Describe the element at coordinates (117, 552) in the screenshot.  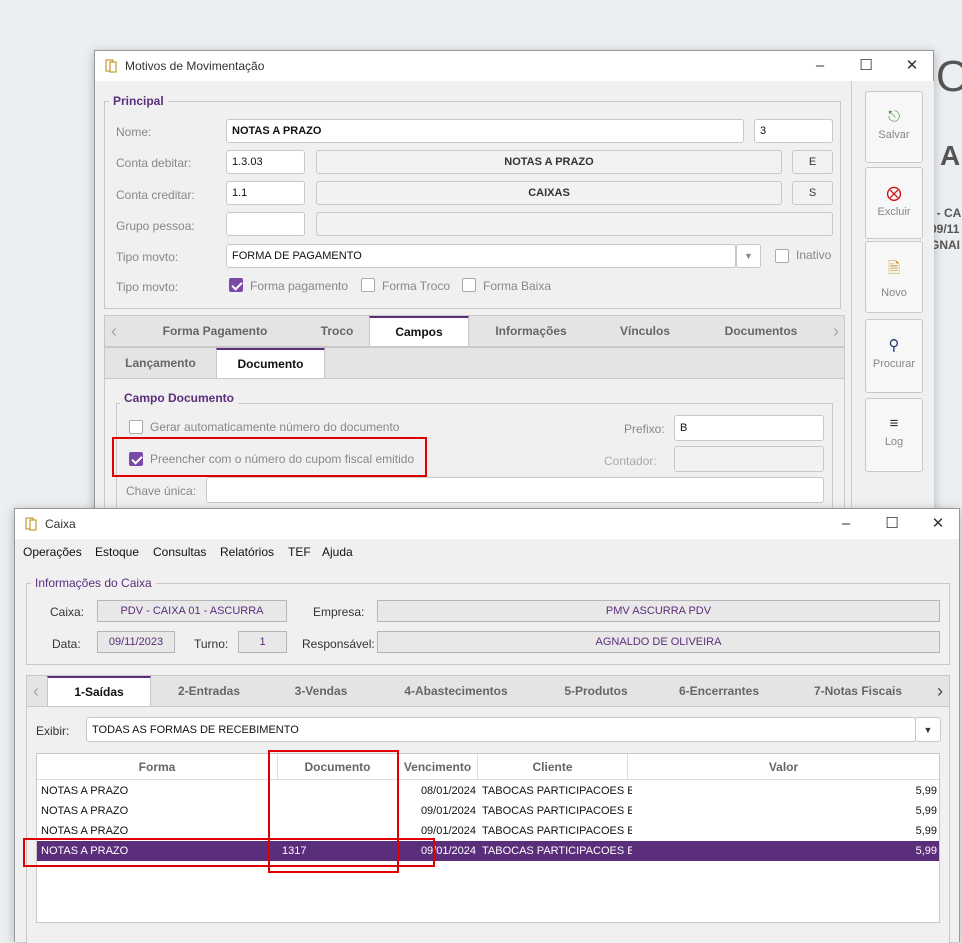
I see `menu-estoque: Estoque` at that location.